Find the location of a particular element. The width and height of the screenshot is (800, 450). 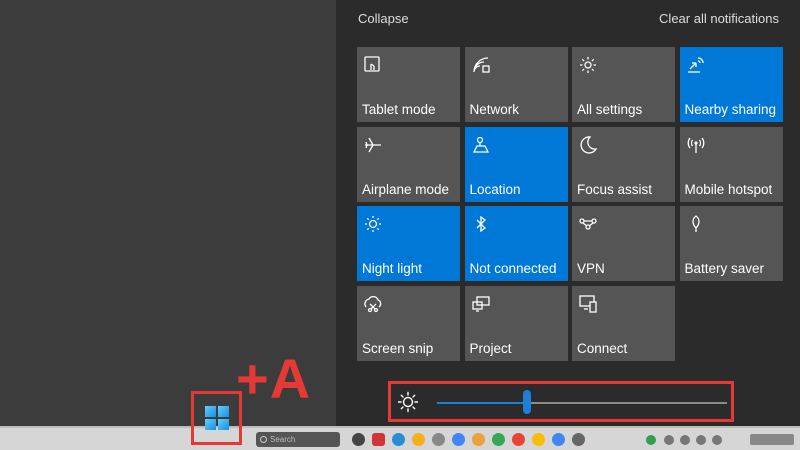

tile-focus-assist: Focus assist is located at coordinates (623, 164).